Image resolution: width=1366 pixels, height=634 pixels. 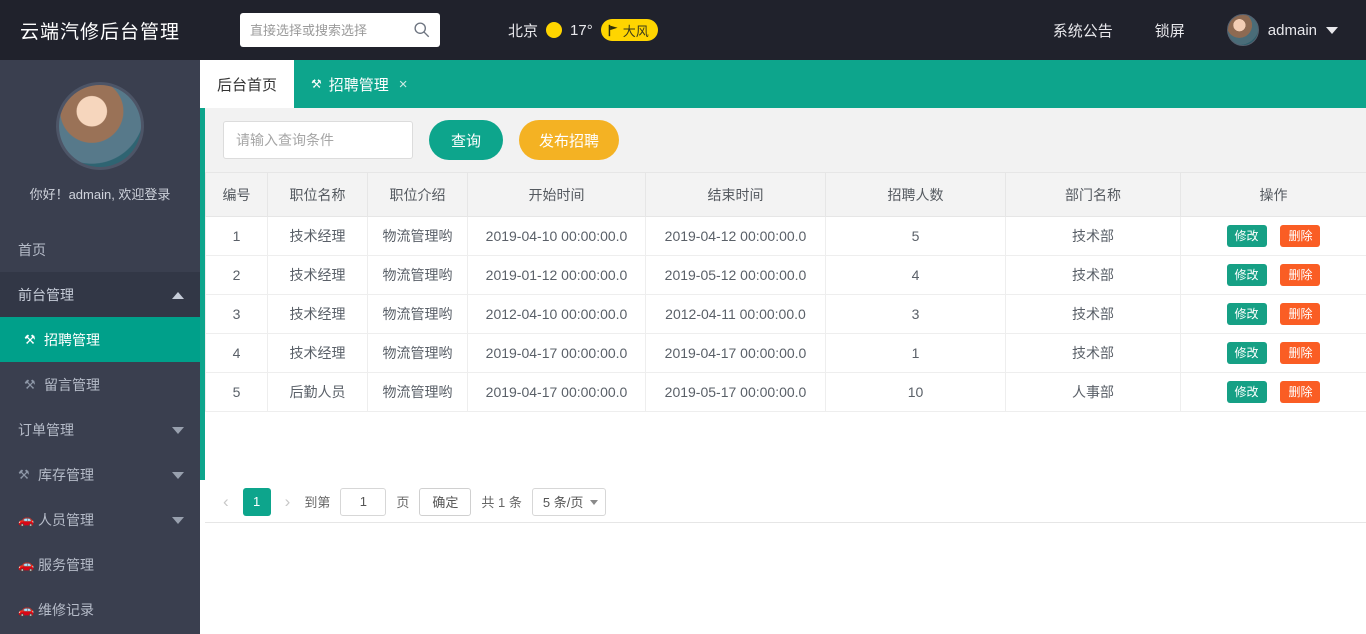 What do you see at coordinates (1292, 30) in the screenshot?
I see `user-name: admain` at bounding box center [1292, 30].